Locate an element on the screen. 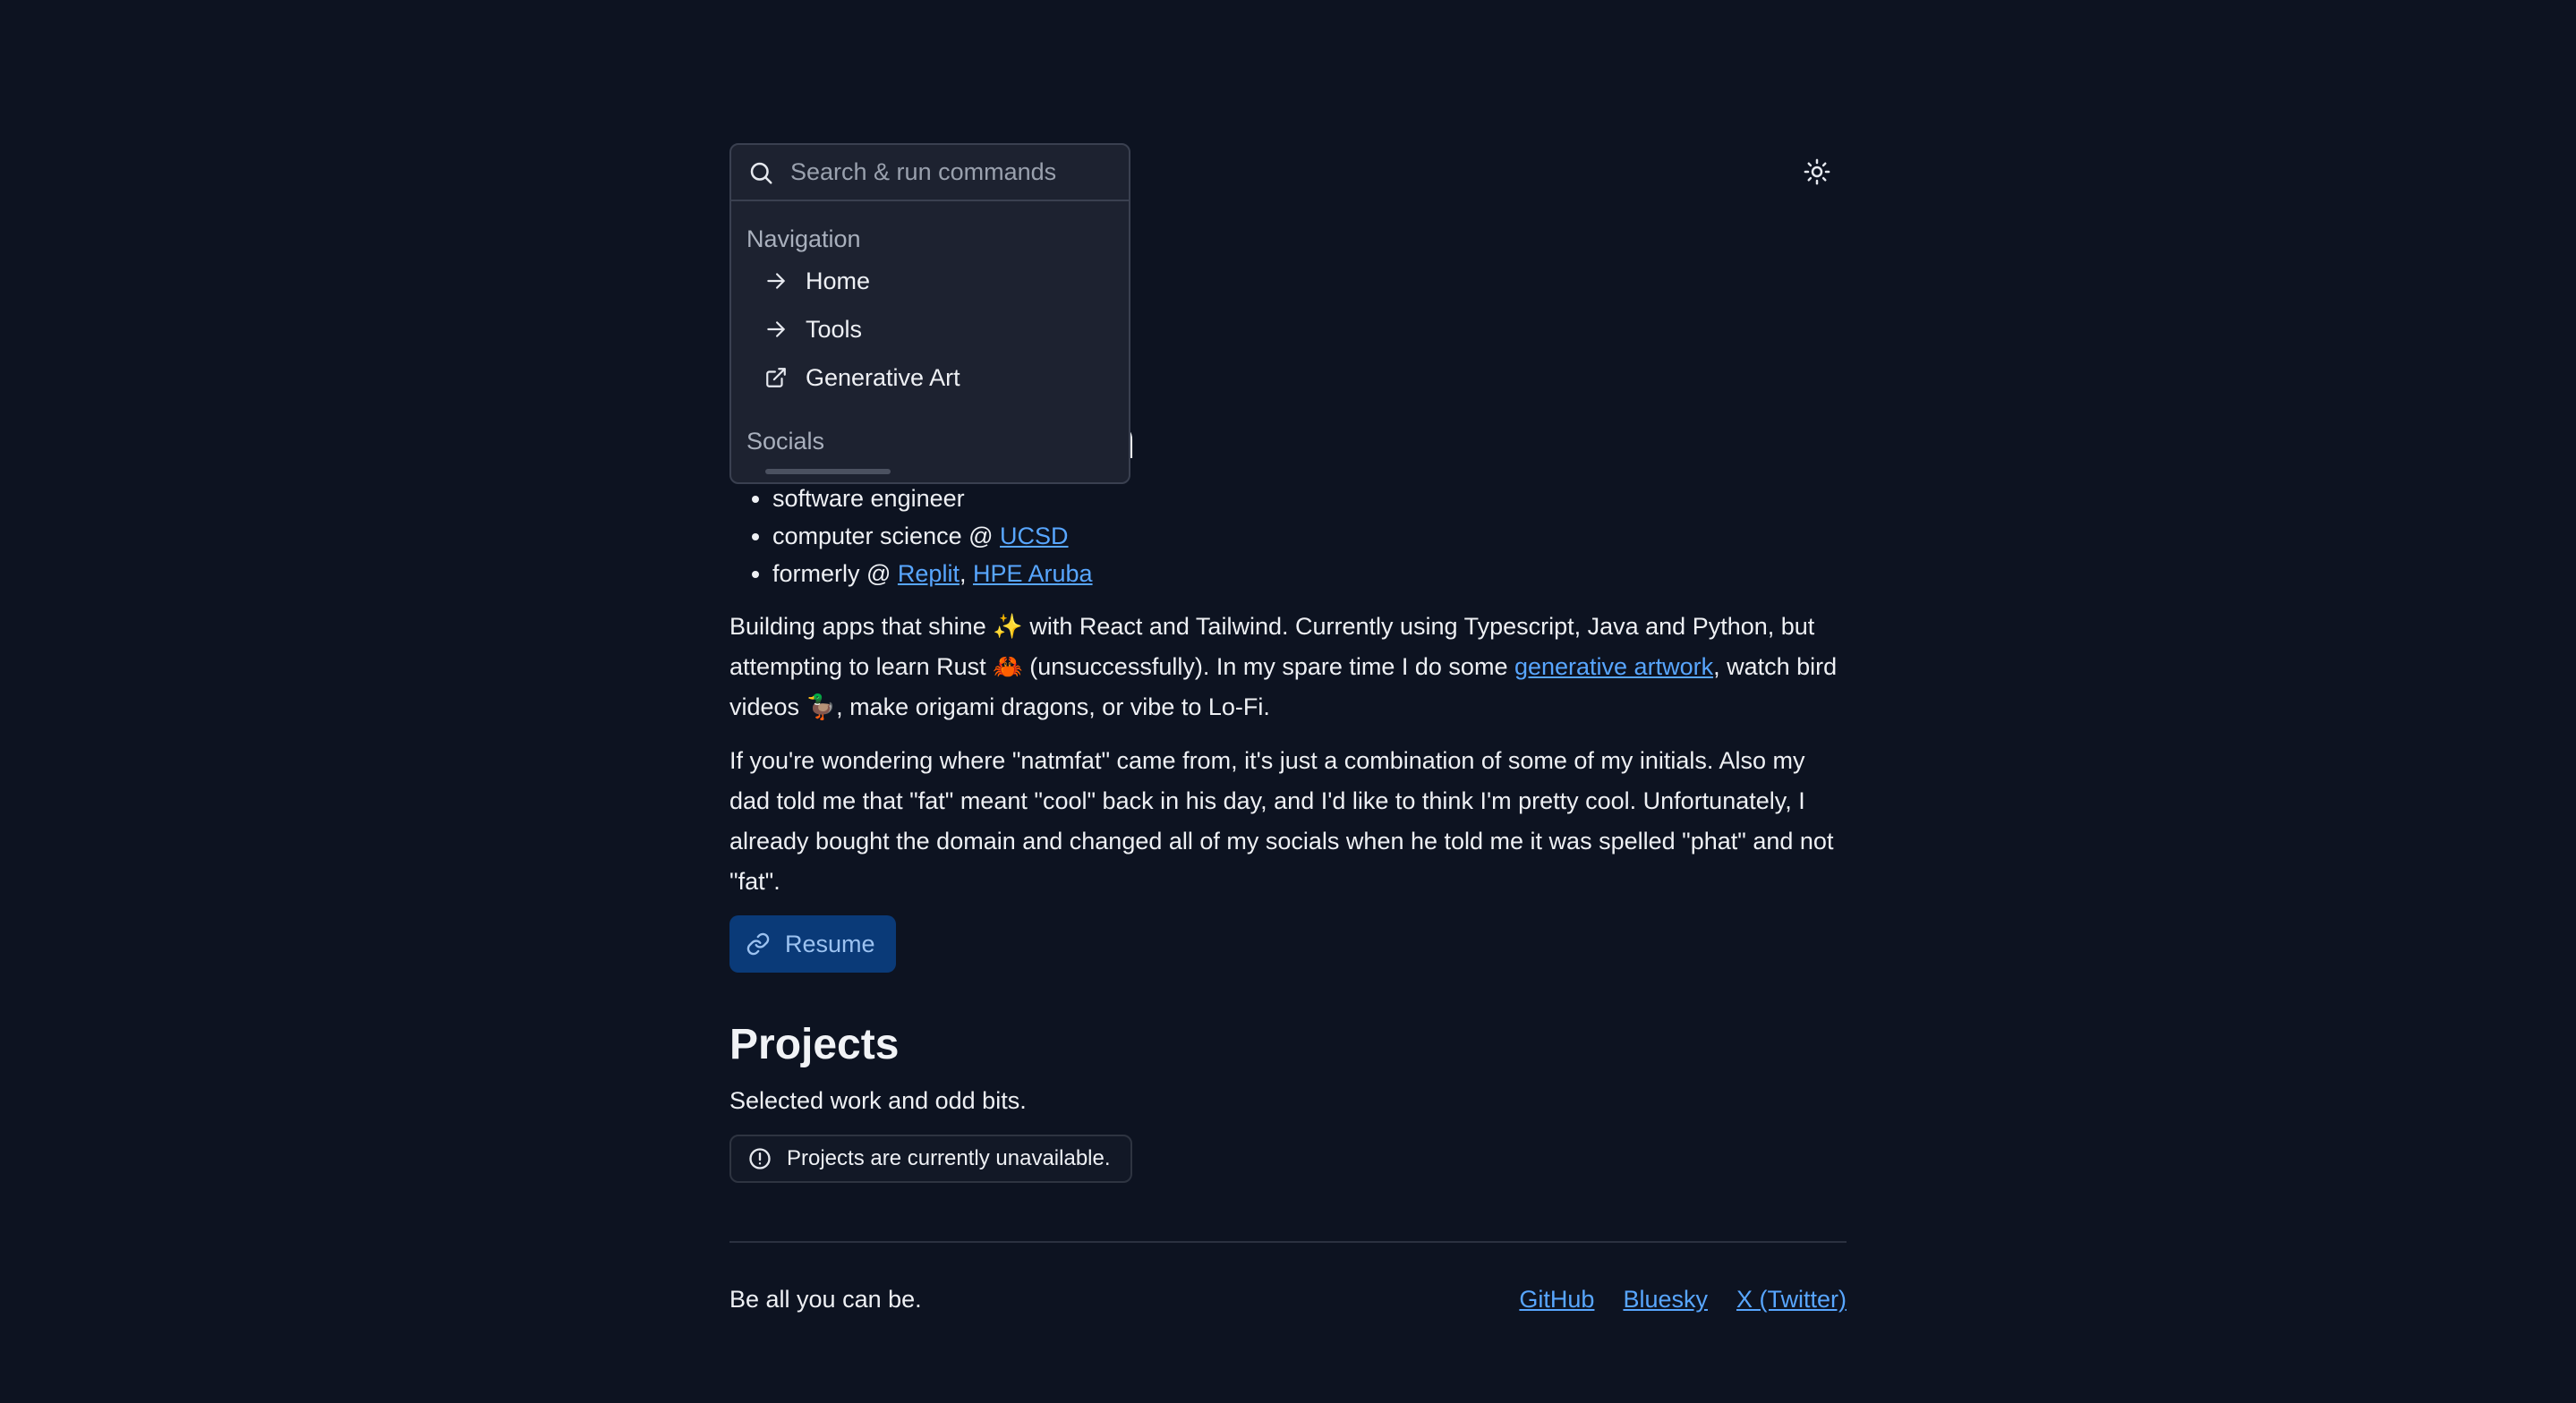 The image size is (2576, 1403). github-link: GitHub is located at coordinates (1556, 1299).